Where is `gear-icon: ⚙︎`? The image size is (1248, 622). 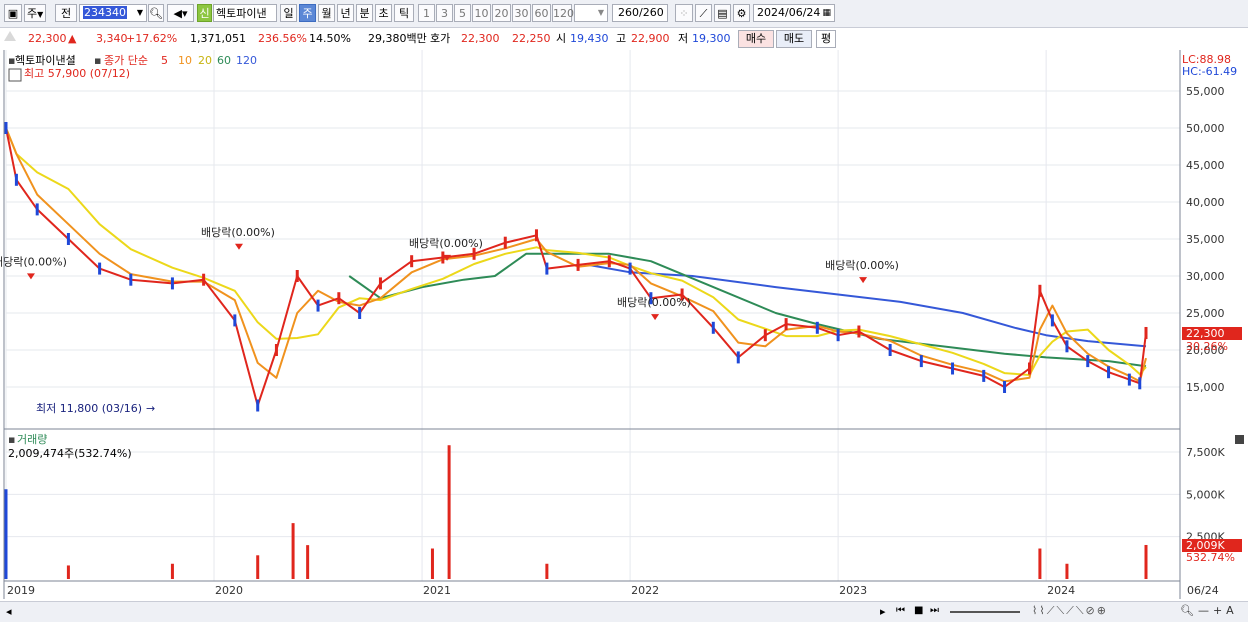 gear-icon: ⚙︎ is located at coordinates (741, 13).